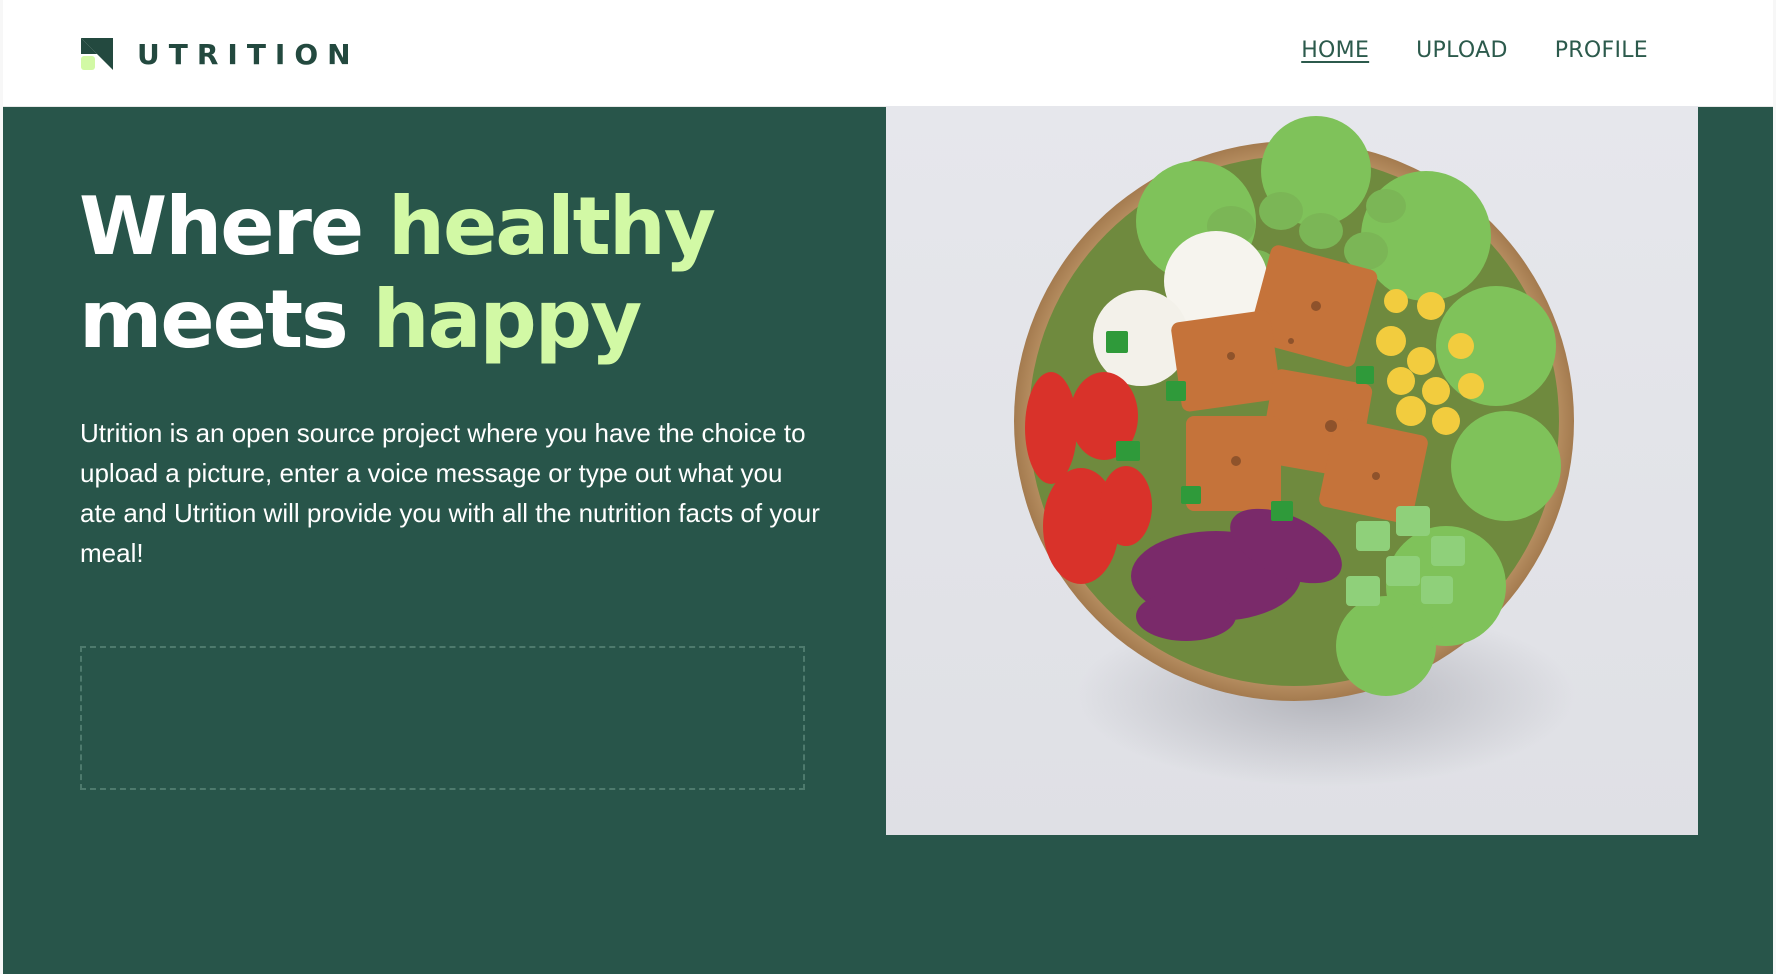 The width and height of the screenshot is (1776, 974). Describe the element at coordinates (888, 53) in the screenshot. I see `site-header: UTRITION HOME UPLOAD PROFILE` at that location.